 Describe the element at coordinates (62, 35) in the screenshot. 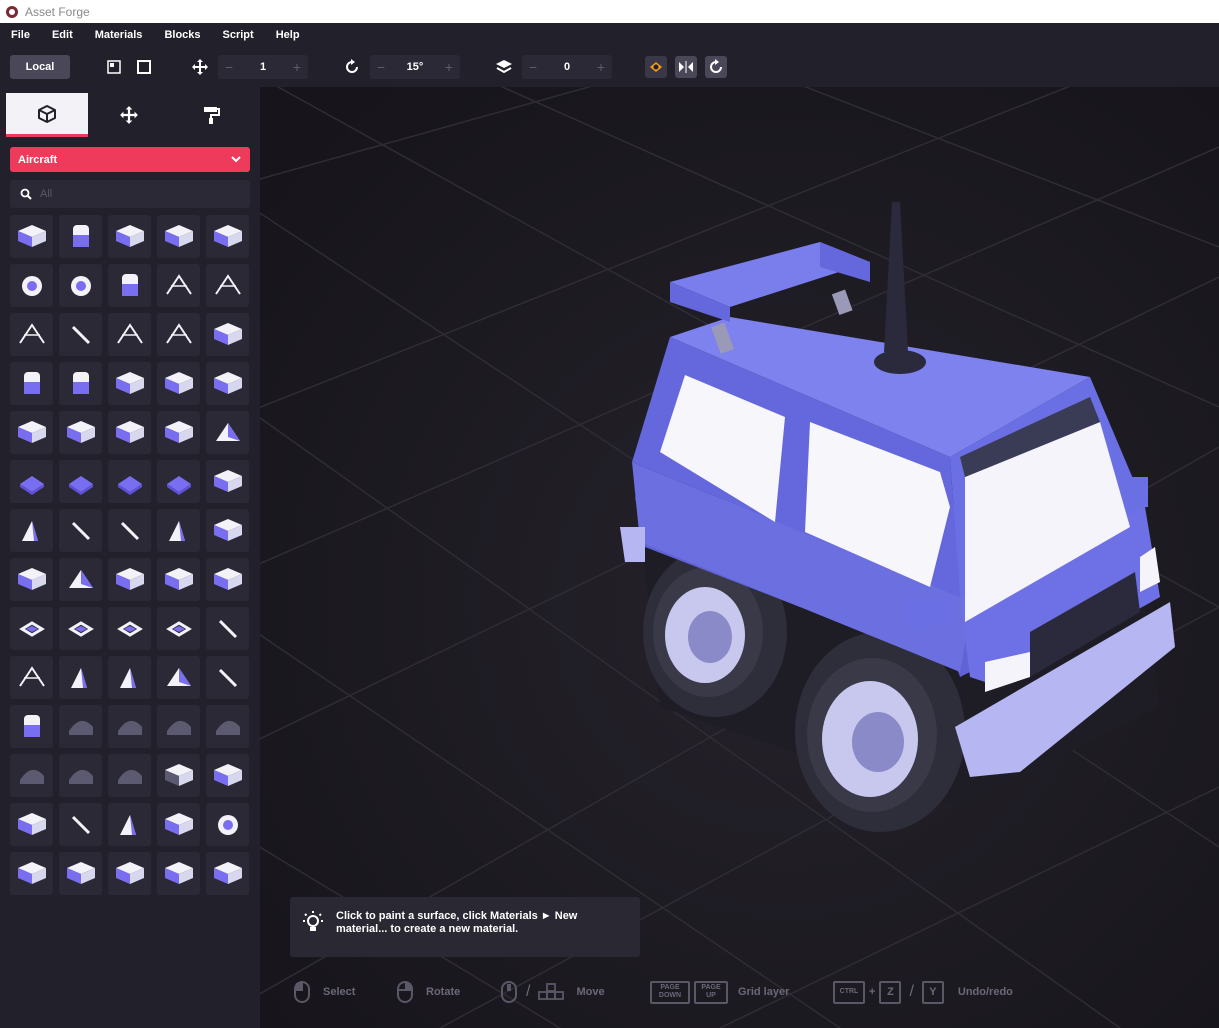

I see `menu-edit: Edit` at that location.